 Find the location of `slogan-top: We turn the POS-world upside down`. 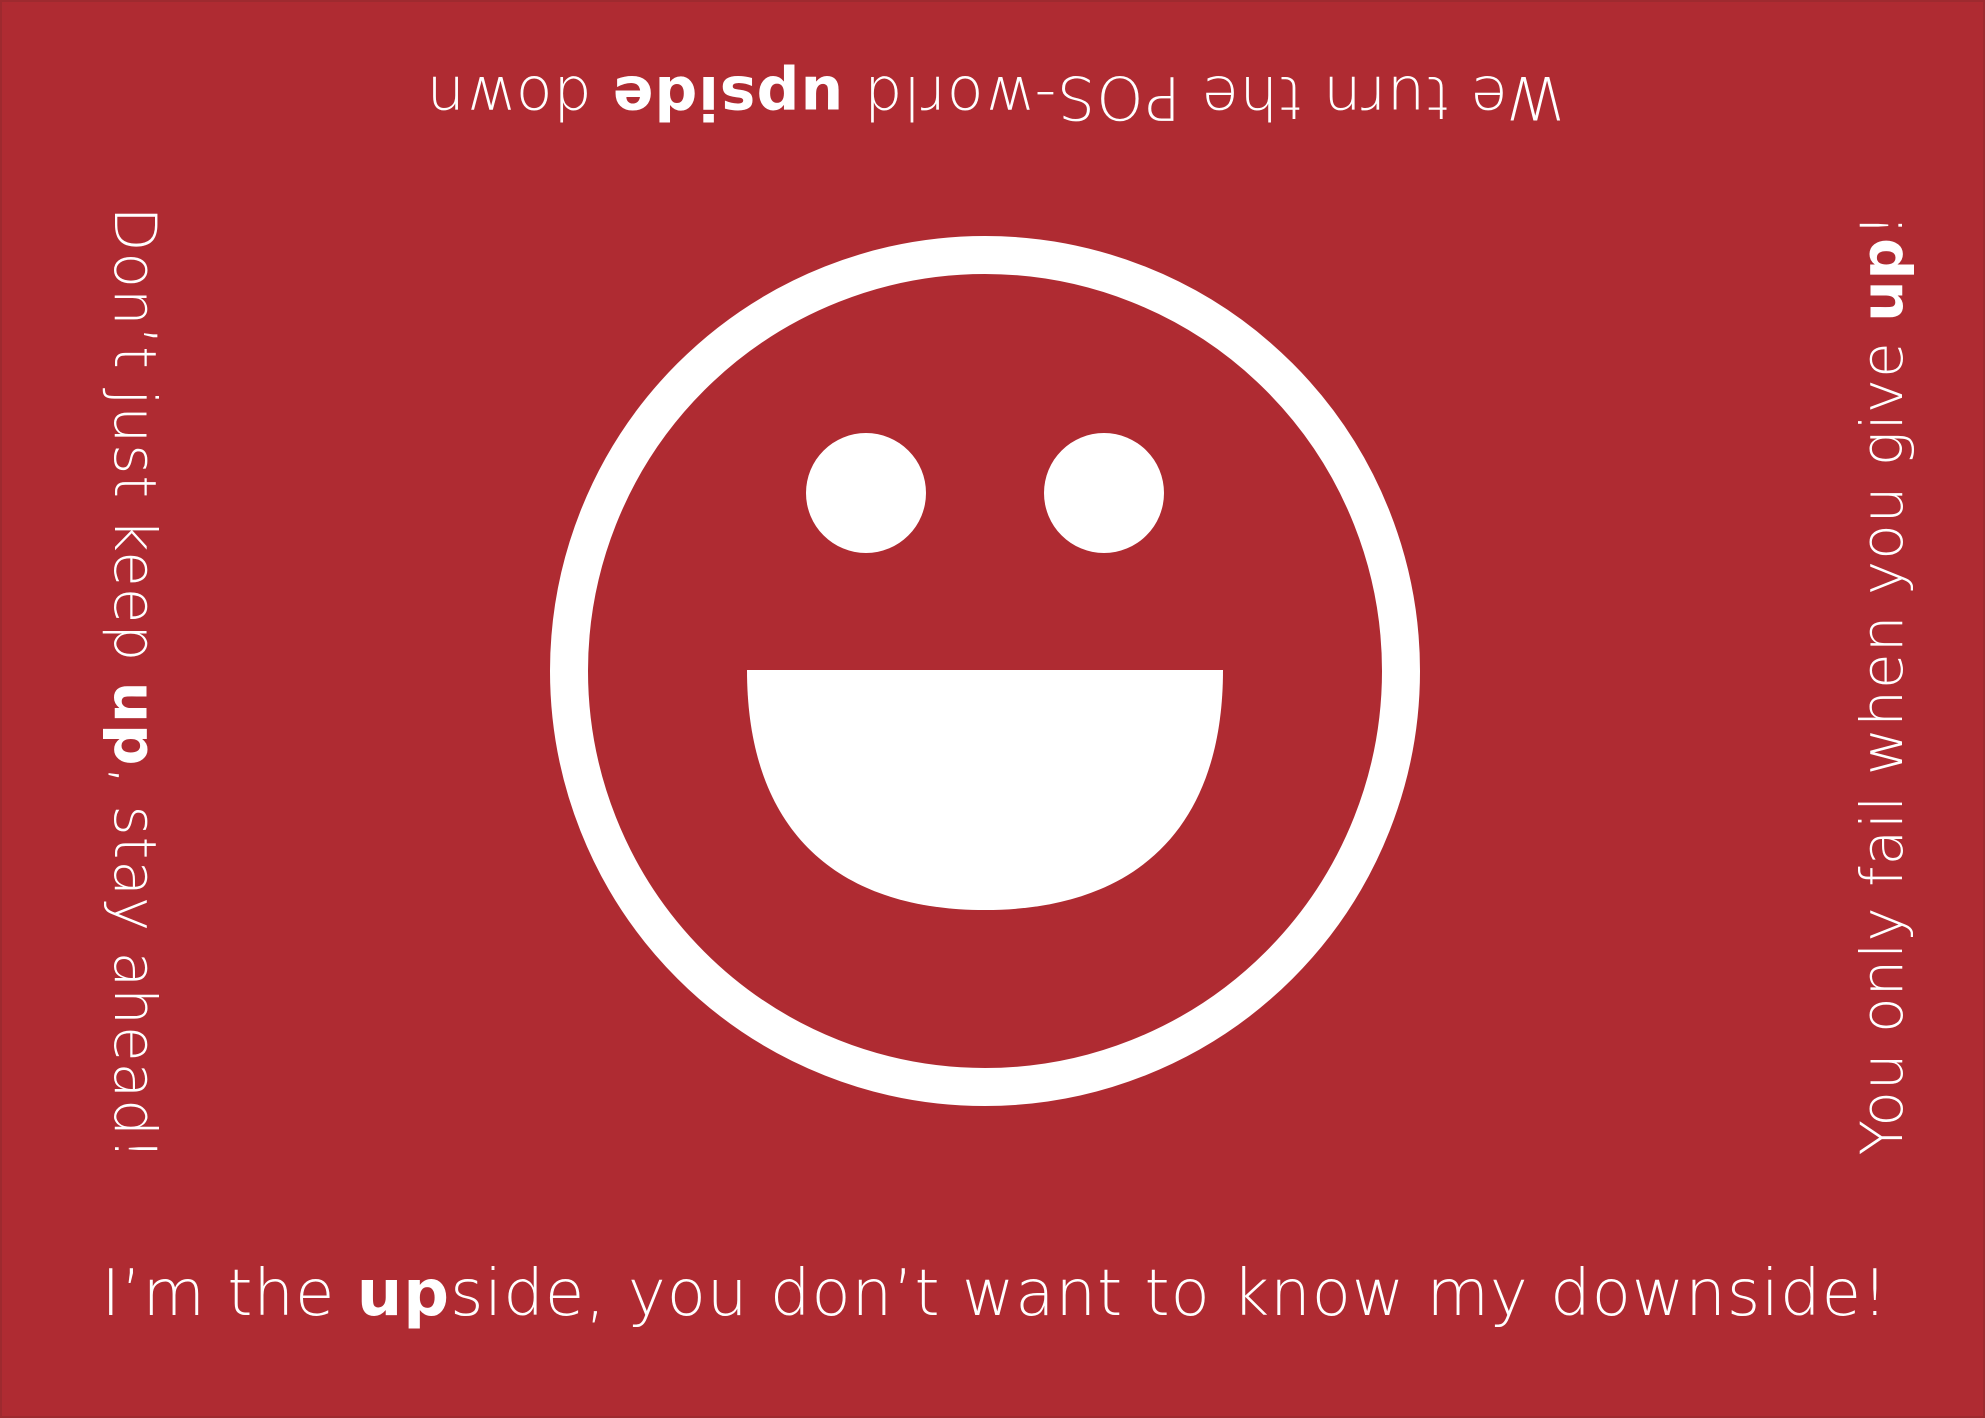

slogan-top: We turn the POS-world upside down is located at coordinates (995, 97).